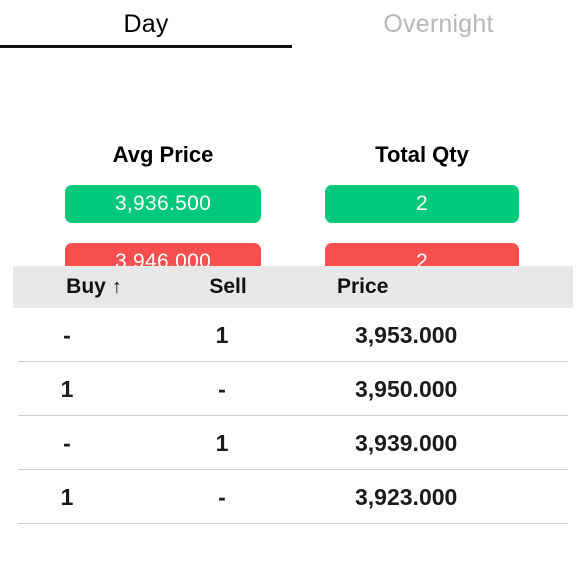 This screenshot has width=585, height=562. I want to click on cell-price: 3,950.000, so click(406, 389).